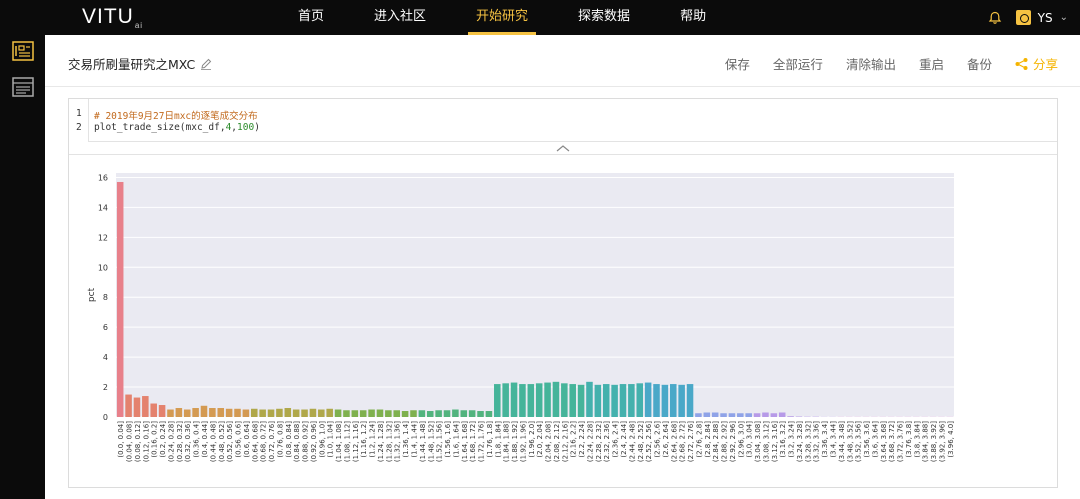  What do you see at coordinates (1045, 18) in the screenshot?
I see `user-name: YS` at bounding box center [1045, 18].